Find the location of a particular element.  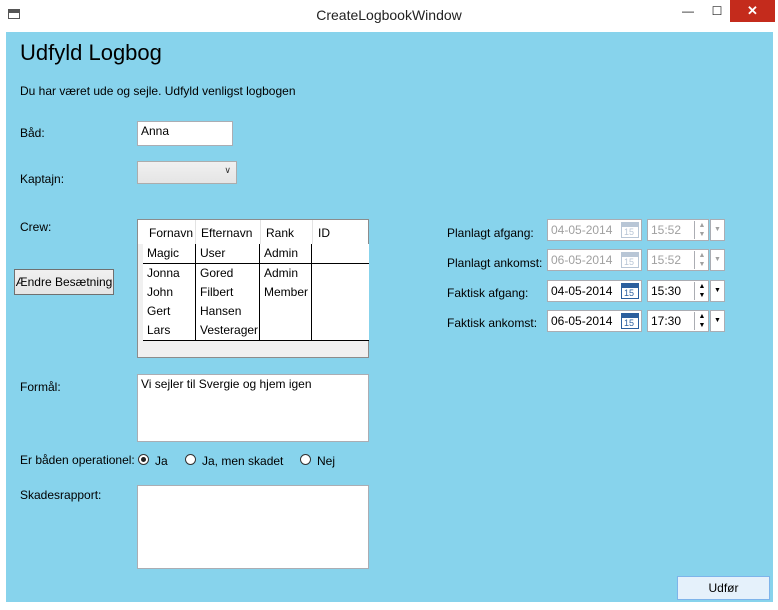

crew-row: Lars Vesterager is located at coordinates (256, 331).